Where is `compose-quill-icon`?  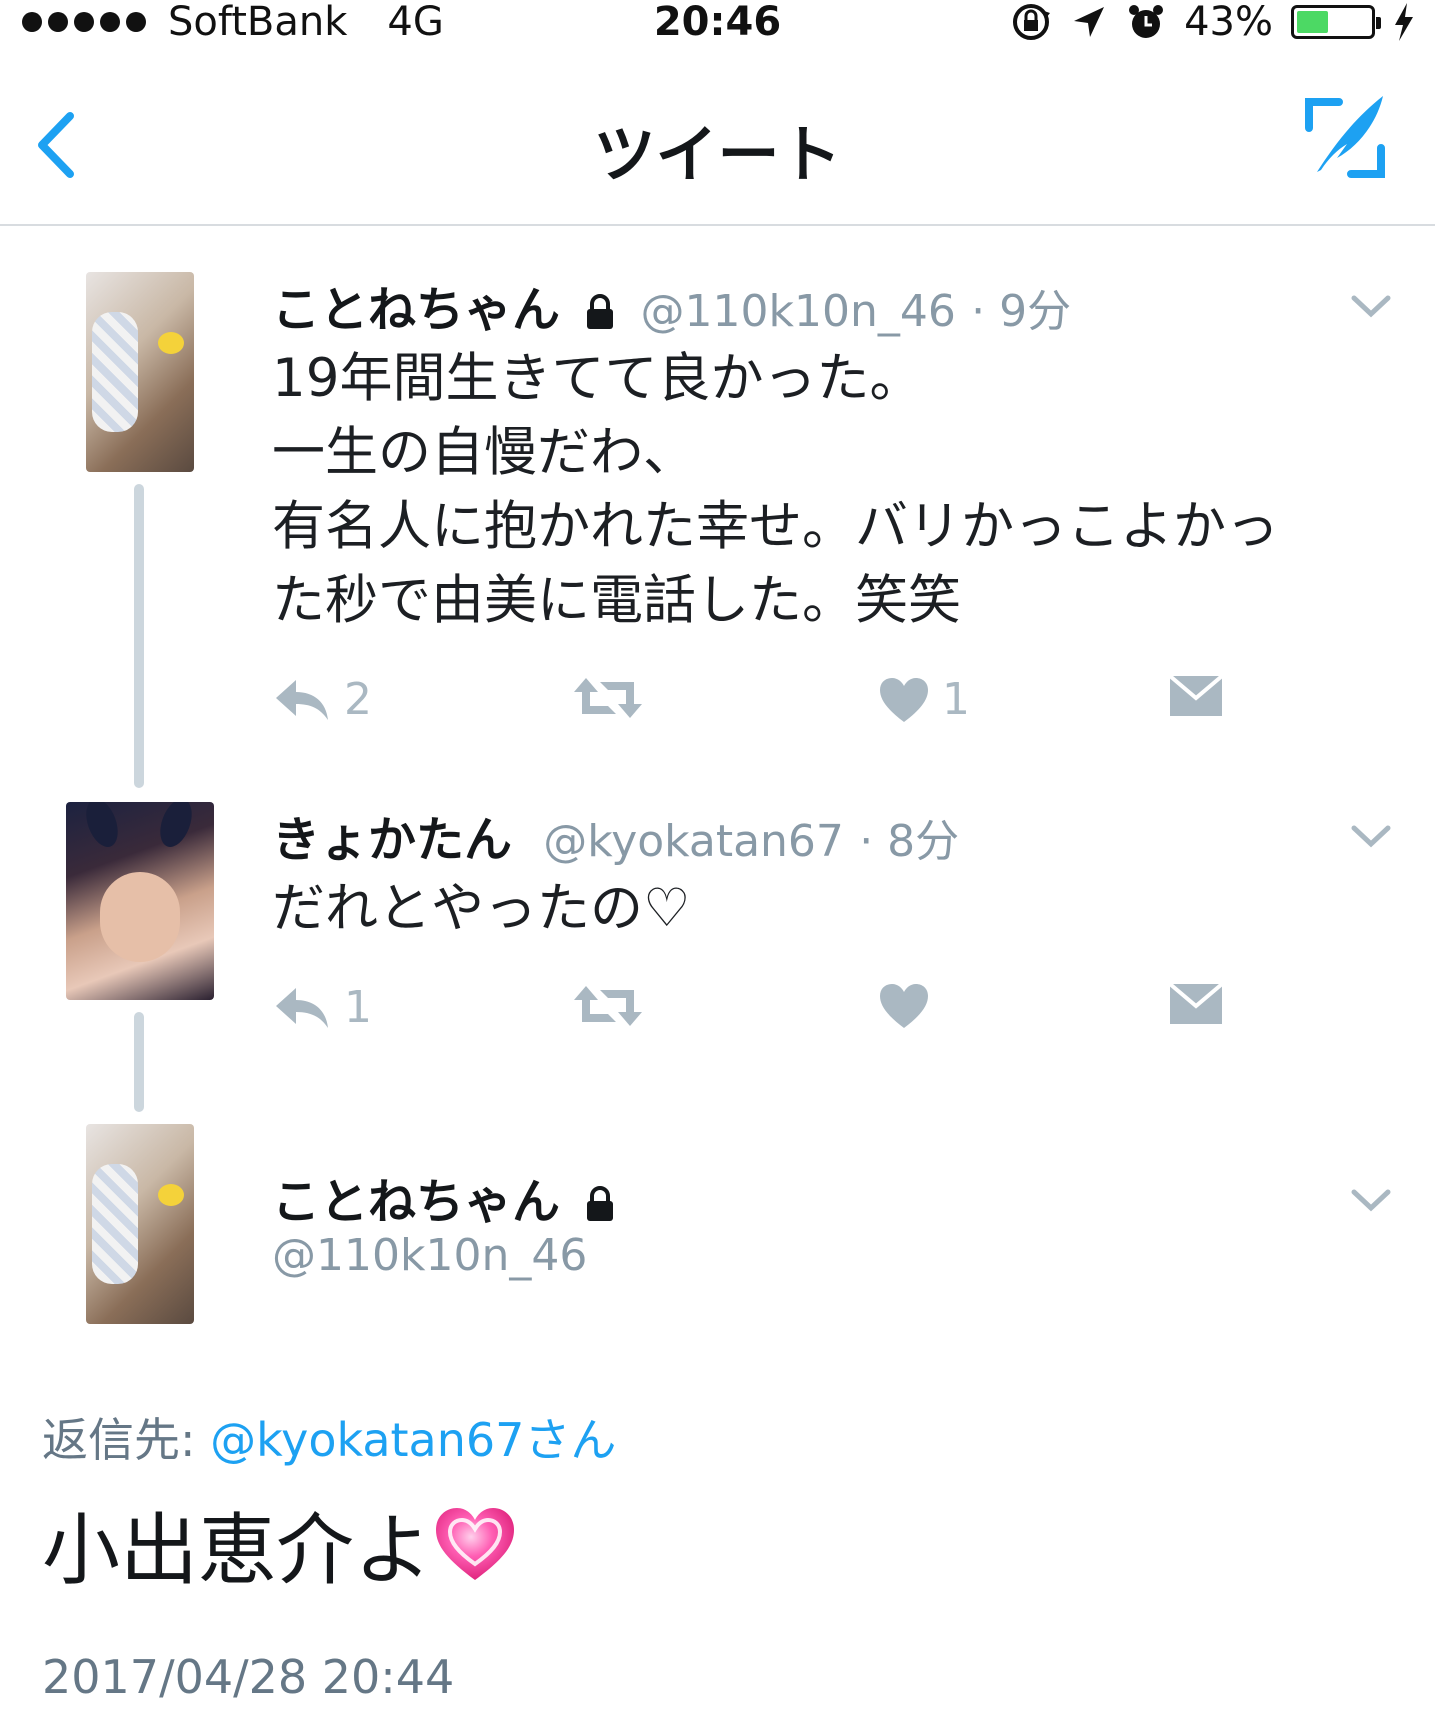 compose-quill-icon is located at coordinates (1345, 138).